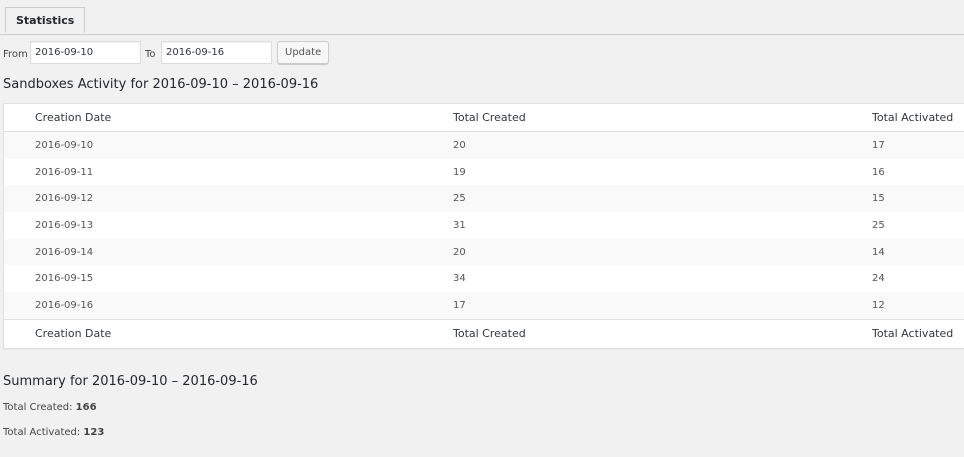  What do you see at coordinates (918, 252) in the screenshot?
I see `cell-total-activated: 14` at bounding box center [918, 252].